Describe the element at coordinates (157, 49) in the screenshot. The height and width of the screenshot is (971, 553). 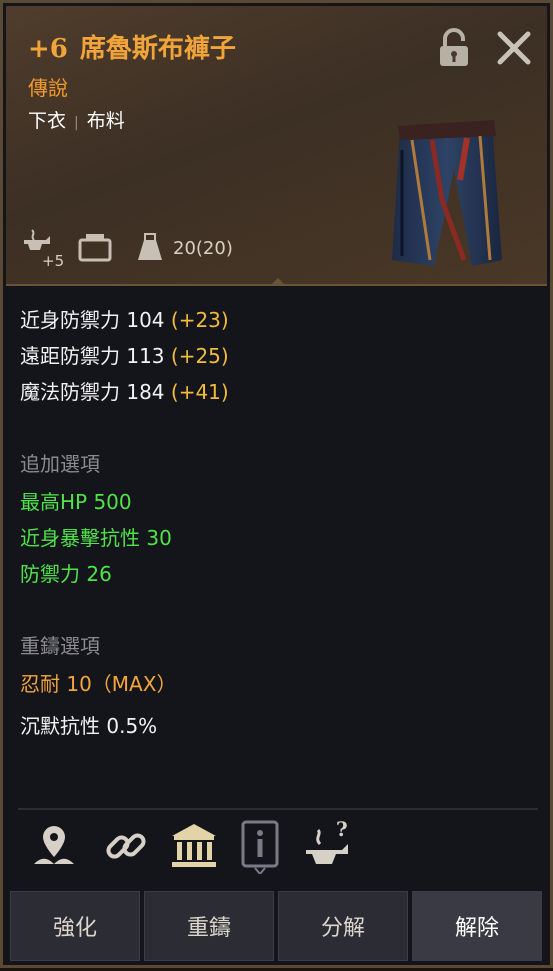
I see `item-name: 席魯斯布褲子` at that location.